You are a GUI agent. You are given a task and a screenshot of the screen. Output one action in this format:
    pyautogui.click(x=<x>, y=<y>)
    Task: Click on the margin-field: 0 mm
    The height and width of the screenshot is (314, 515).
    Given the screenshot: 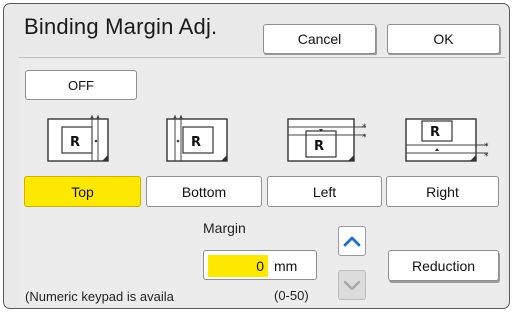 What is the action you would take?
    pyautogui.click(x=260, y=265)
    